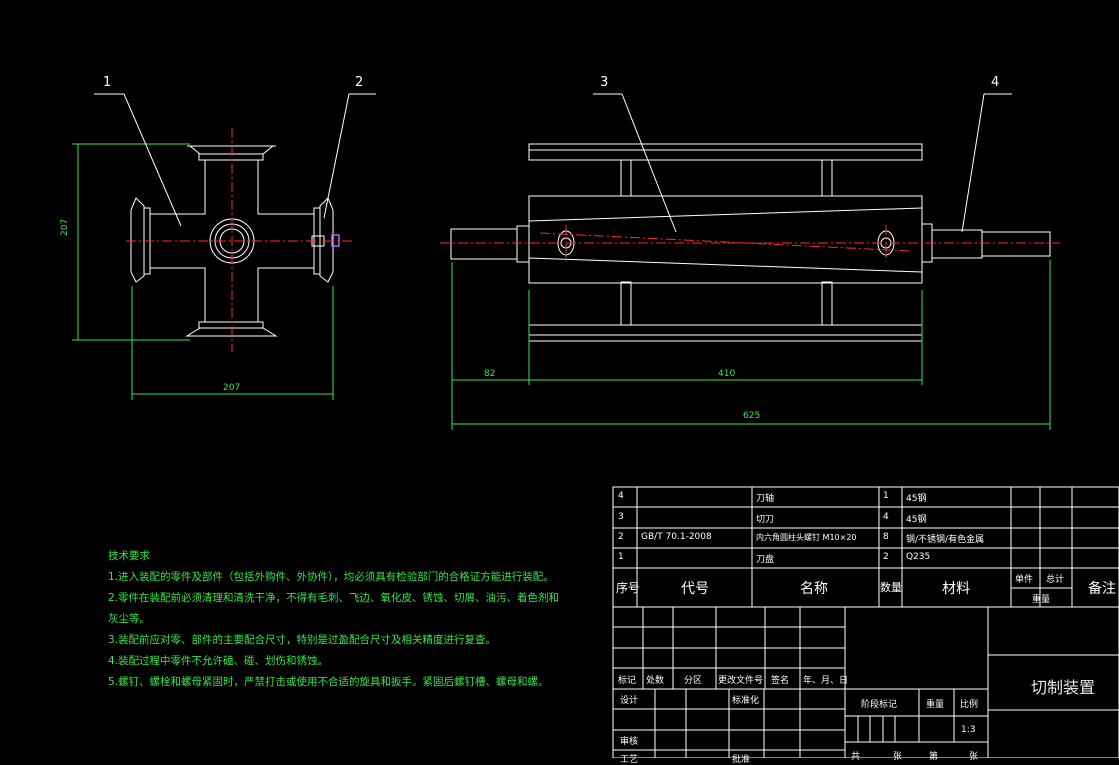  Describe the element at coordinates (765, 499) in the screenshot. I see `bom-row-4-name: 刀轴` at that location.